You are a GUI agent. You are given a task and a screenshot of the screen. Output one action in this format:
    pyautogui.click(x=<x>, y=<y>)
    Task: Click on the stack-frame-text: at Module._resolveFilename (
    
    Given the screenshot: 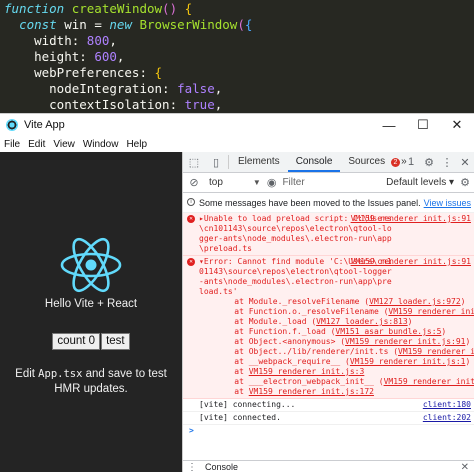 What is the action you would take?
    pyautogui.click(x=292, y=301)
    